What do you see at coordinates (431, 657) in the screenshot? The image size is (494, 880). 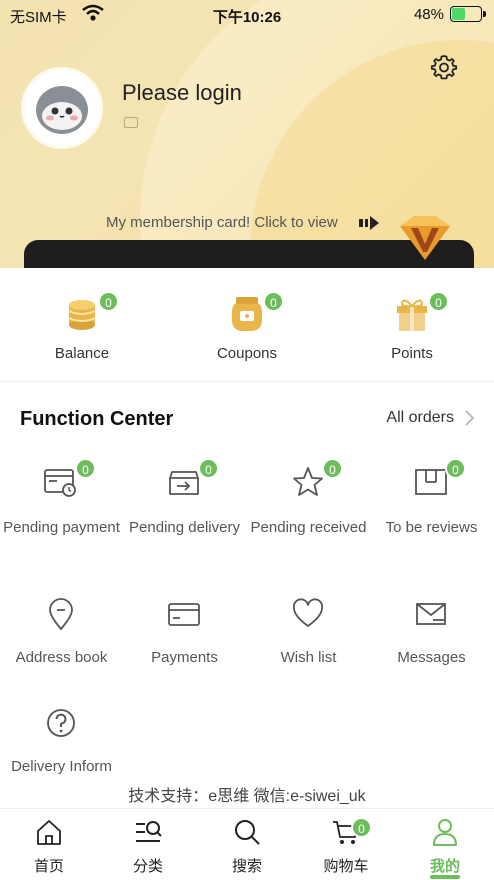 I see `function-label: Messages` at bounding box center [431, 657].